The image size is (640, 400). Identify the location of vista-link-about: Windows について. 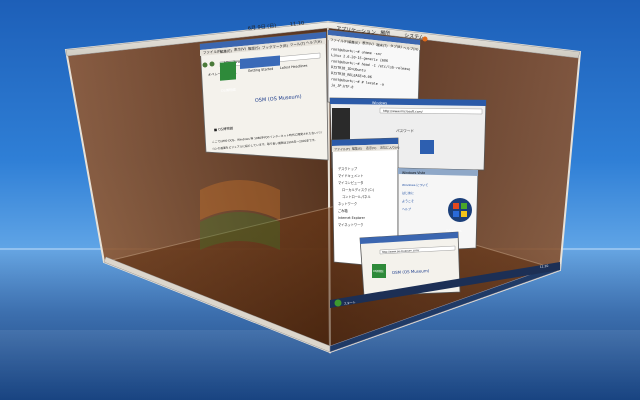
(415, 185).